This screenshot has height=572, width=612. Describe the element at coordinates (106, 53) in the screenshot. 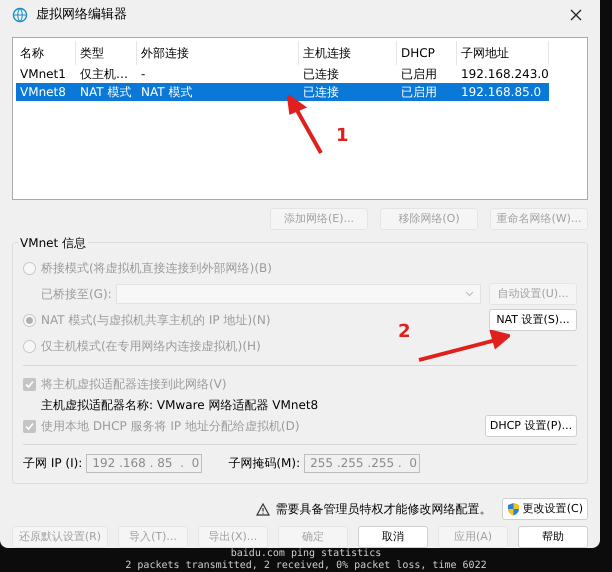

I see `column-header: 类型` at that location.